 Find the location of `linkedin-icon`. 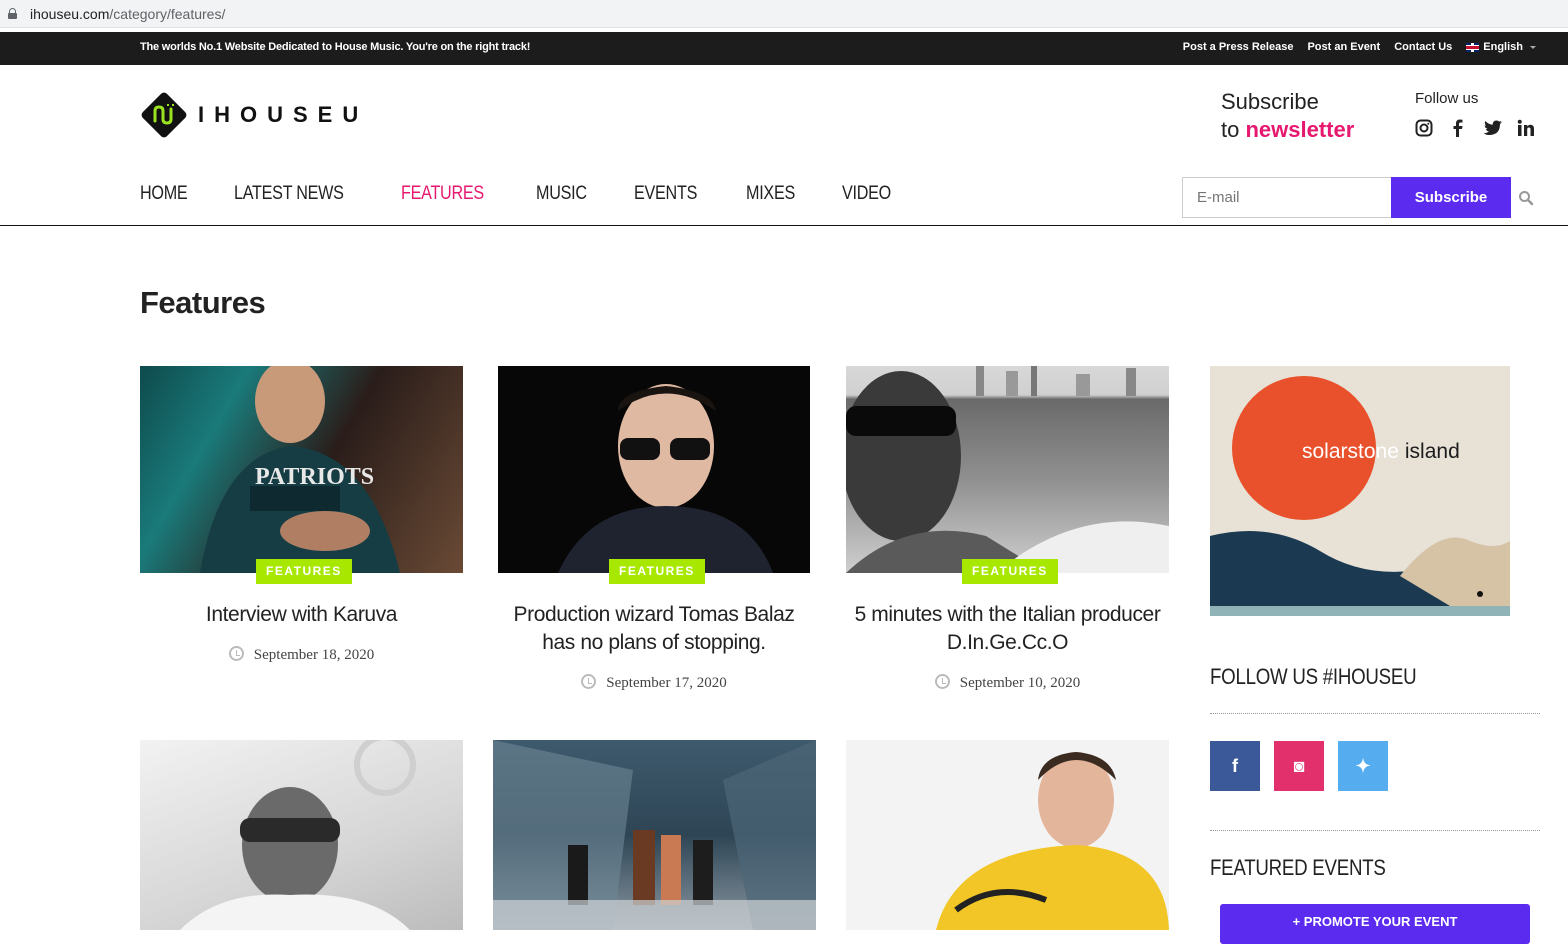

linkedin-icon is located at coordinates (1526, 128).